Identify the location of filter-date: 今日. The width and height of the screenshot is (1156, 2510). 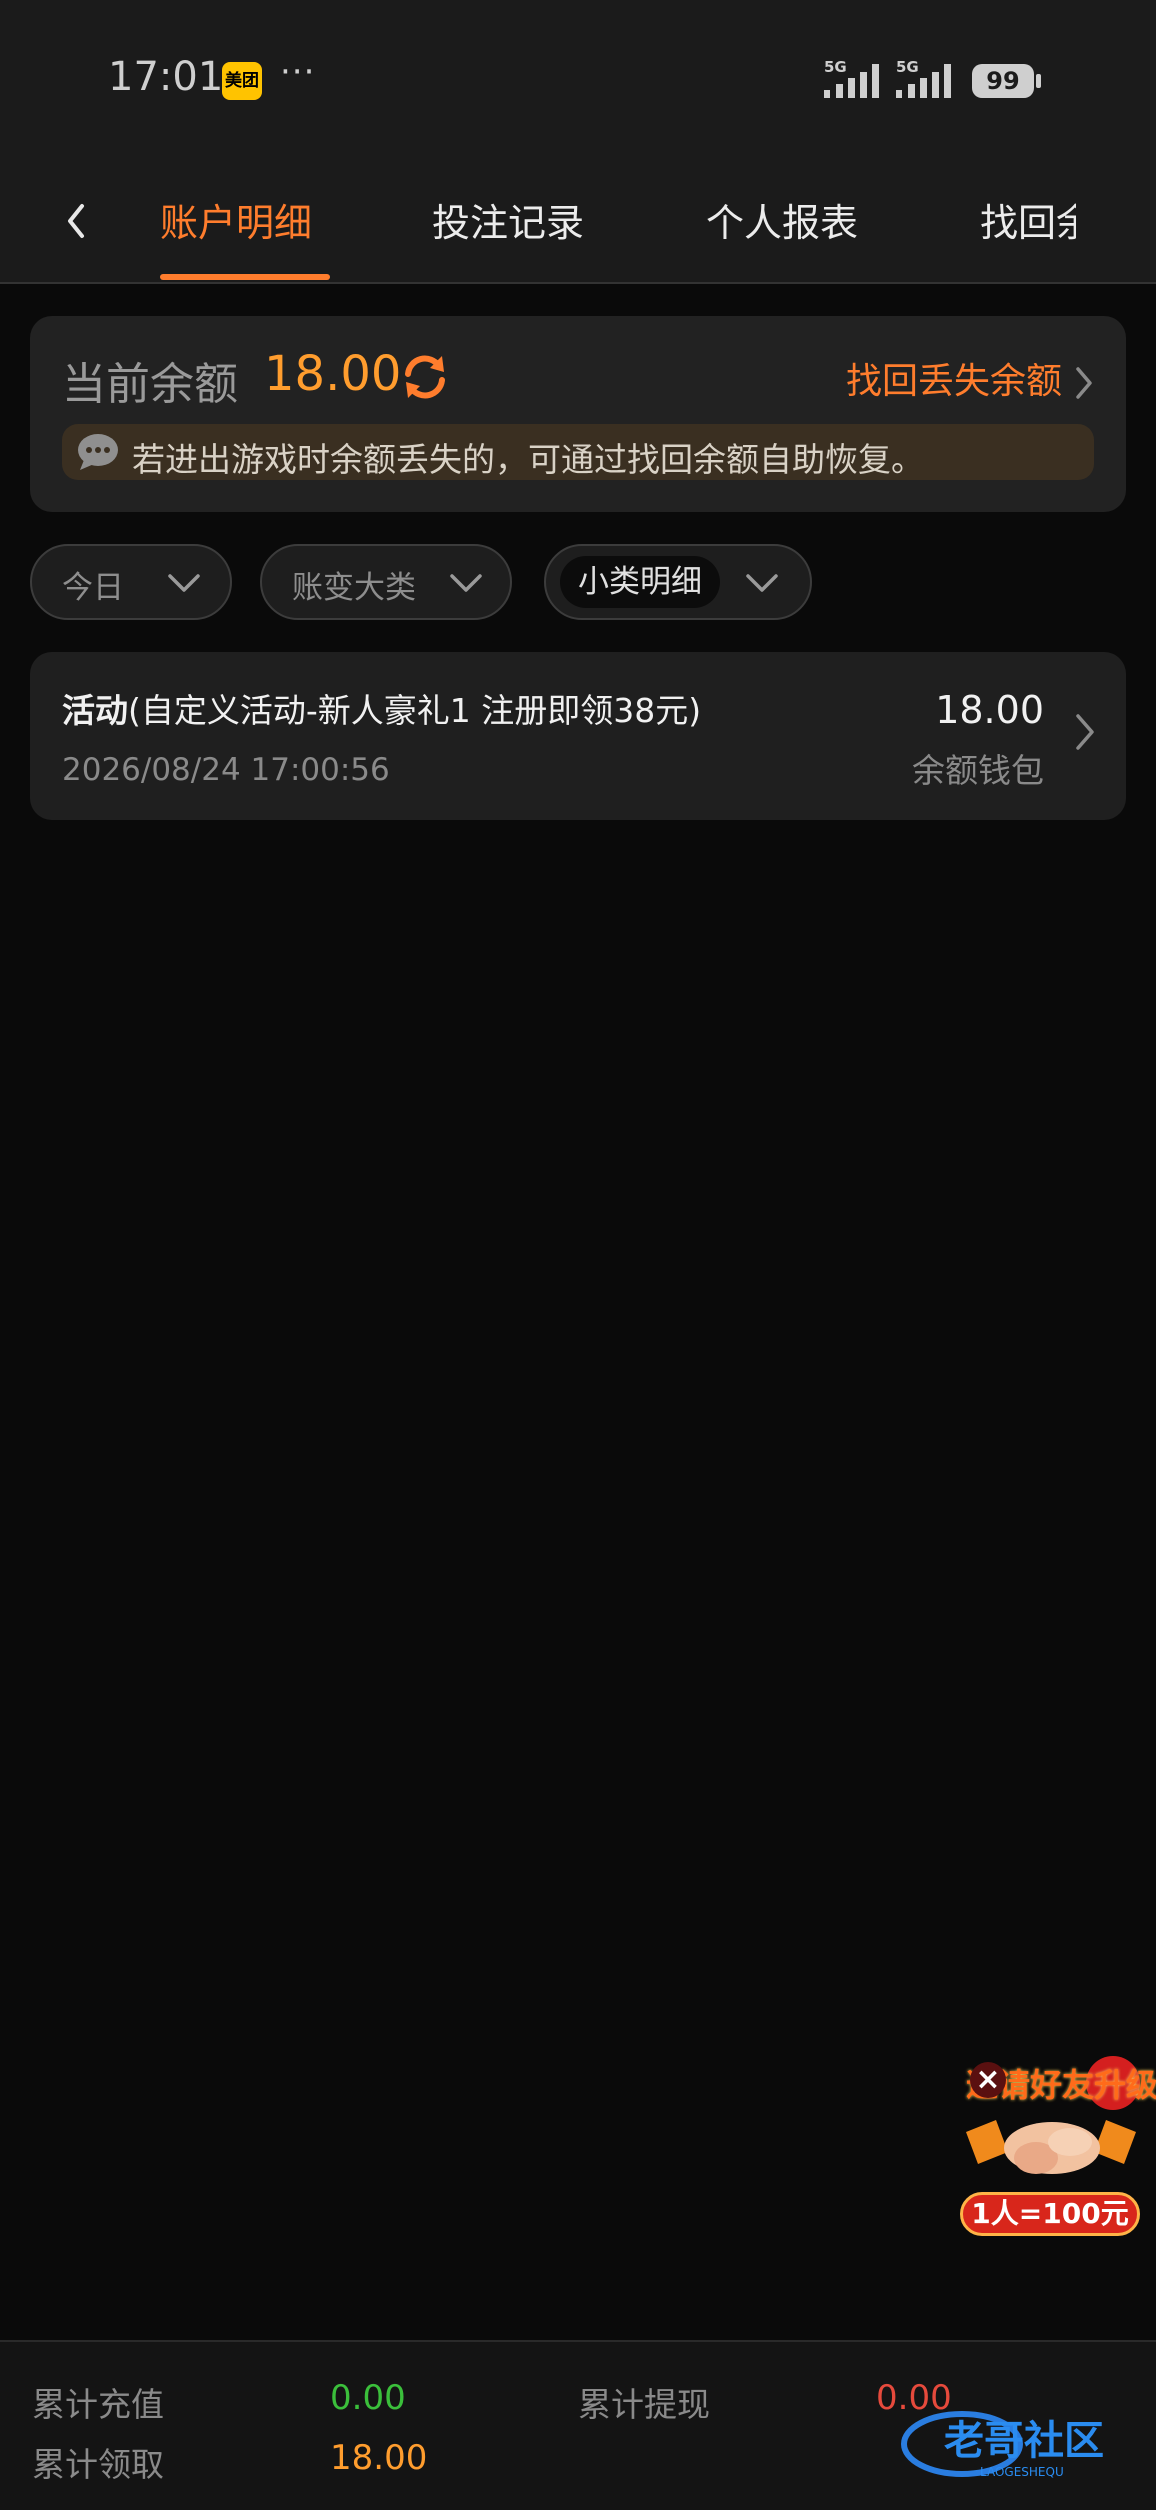
(131, 582).